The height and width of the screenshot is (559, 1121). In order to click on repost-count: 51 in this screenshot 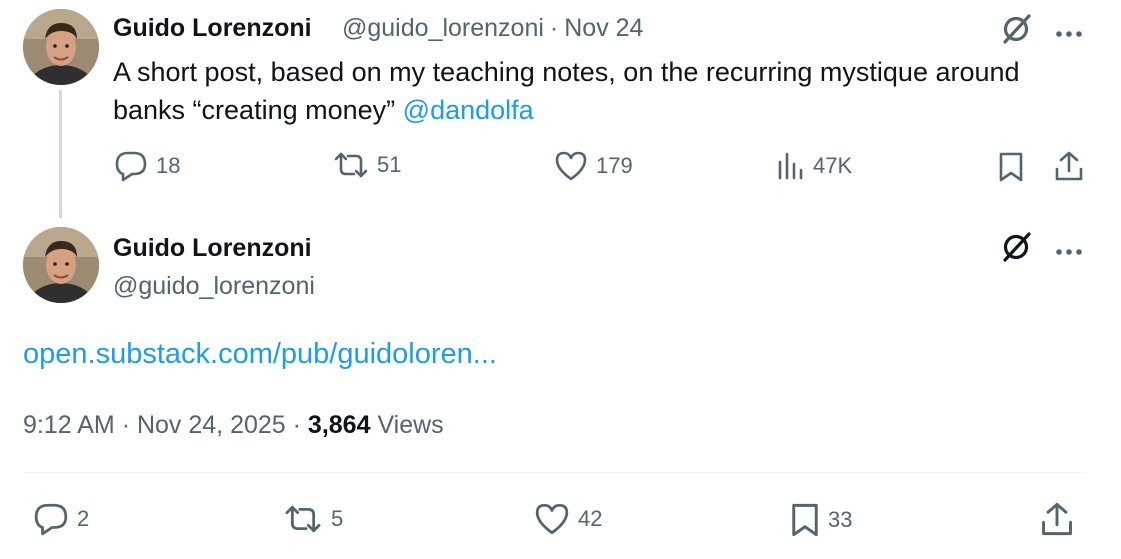, I will do `click(389, 164)`.